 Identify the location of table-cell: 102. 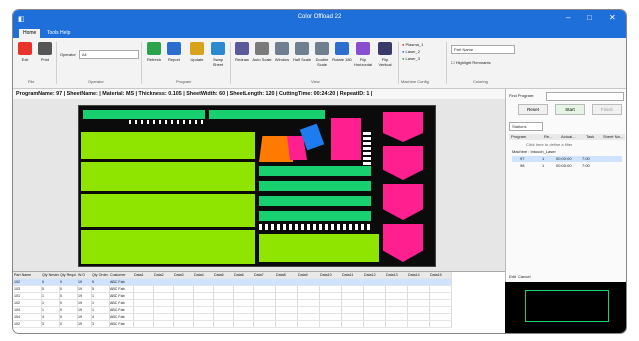
(27, 282).